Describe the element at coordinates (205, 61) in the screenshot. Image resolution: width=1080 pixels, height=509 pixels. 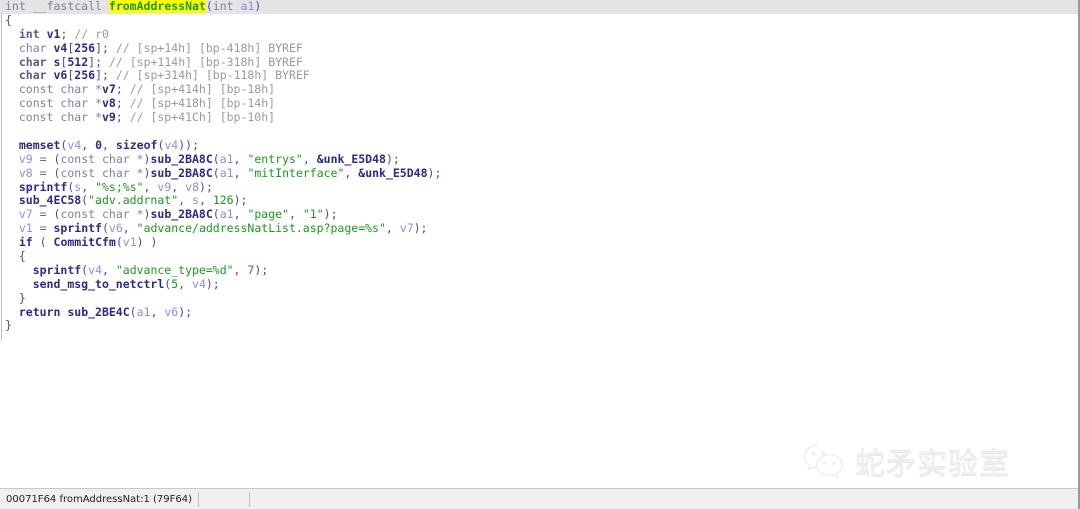
I see `token-comment: // [sp+114h] [bp-318h] BYREF` at that location.